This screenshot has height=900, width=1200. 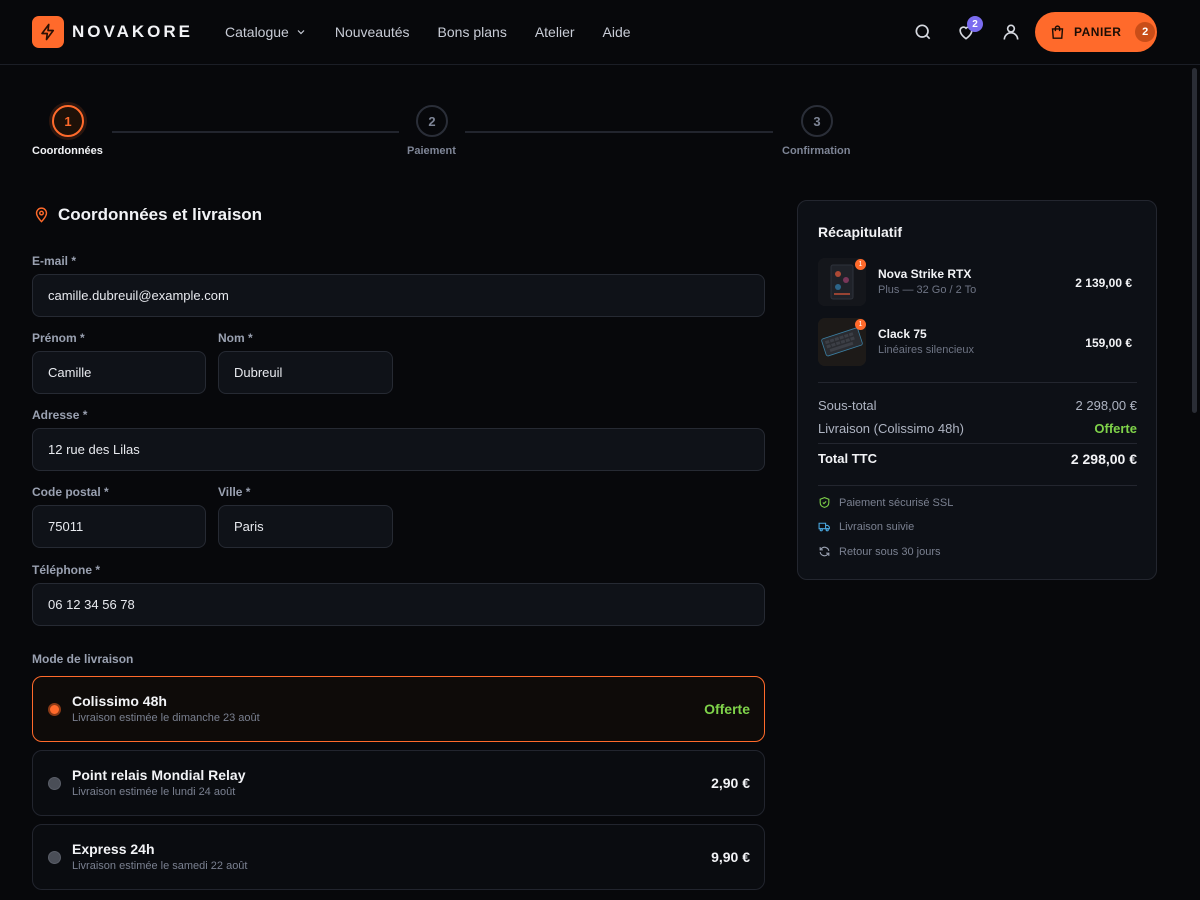 I want to click on user-icon, so click(x=1011, y=32).